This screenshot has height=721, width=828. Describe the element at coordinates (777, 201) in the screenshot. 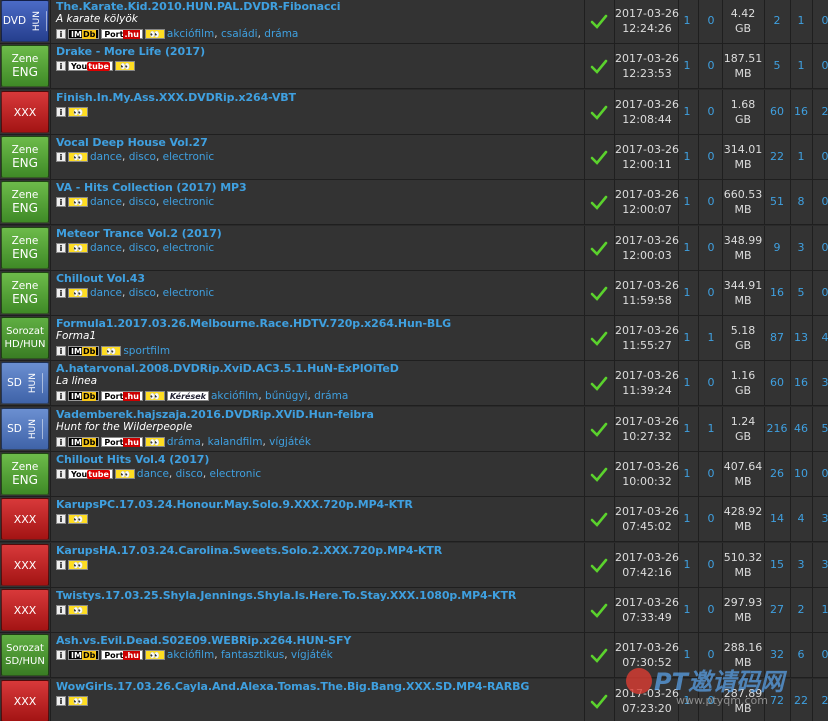

I see `seeders-count: 51` at that location.